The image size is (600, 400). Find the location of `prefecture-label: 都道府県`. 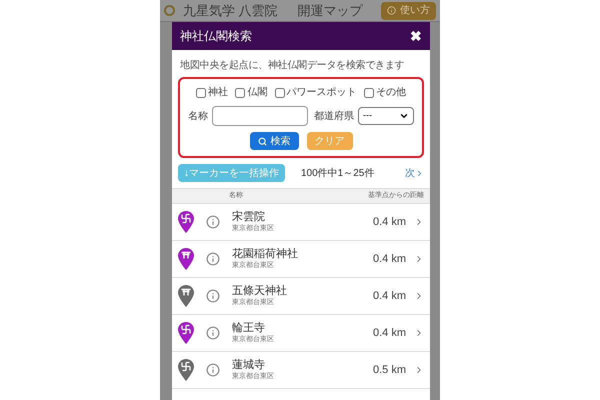

prefecture-label: 都道府県 is located at coordinates (334, 117).